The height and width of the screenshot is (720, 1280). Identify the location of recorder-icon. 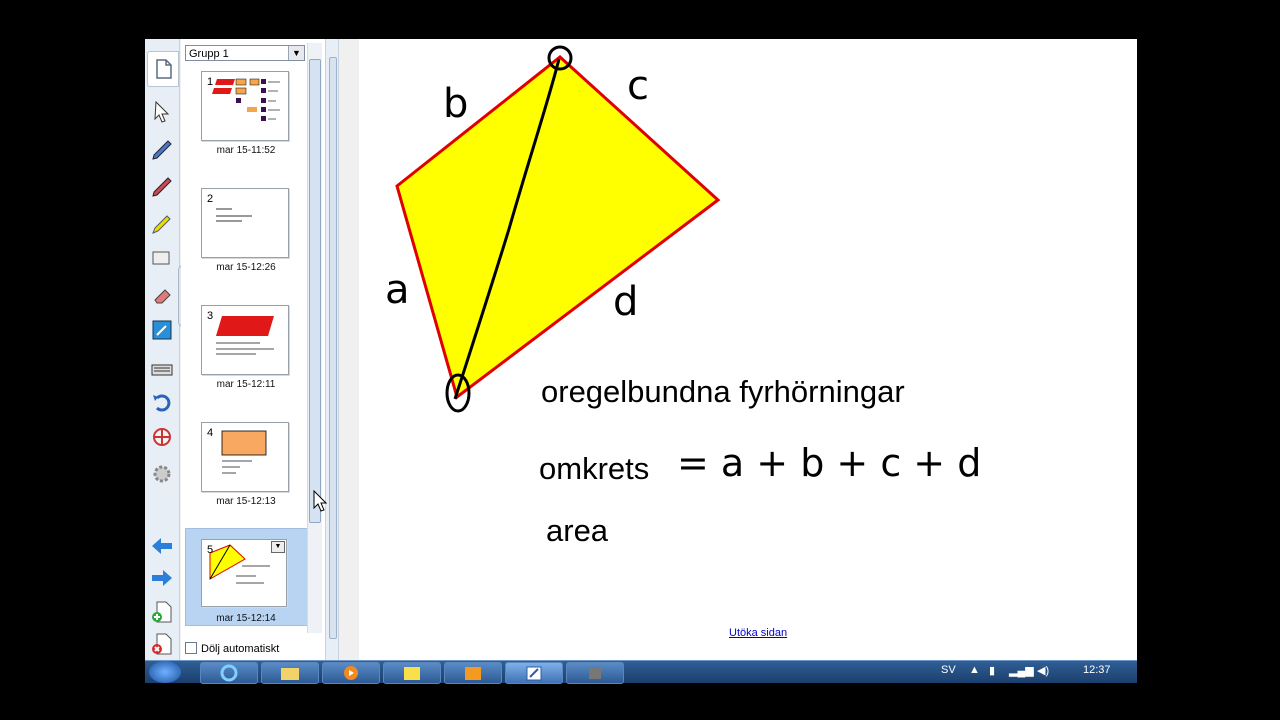
(595, 673).